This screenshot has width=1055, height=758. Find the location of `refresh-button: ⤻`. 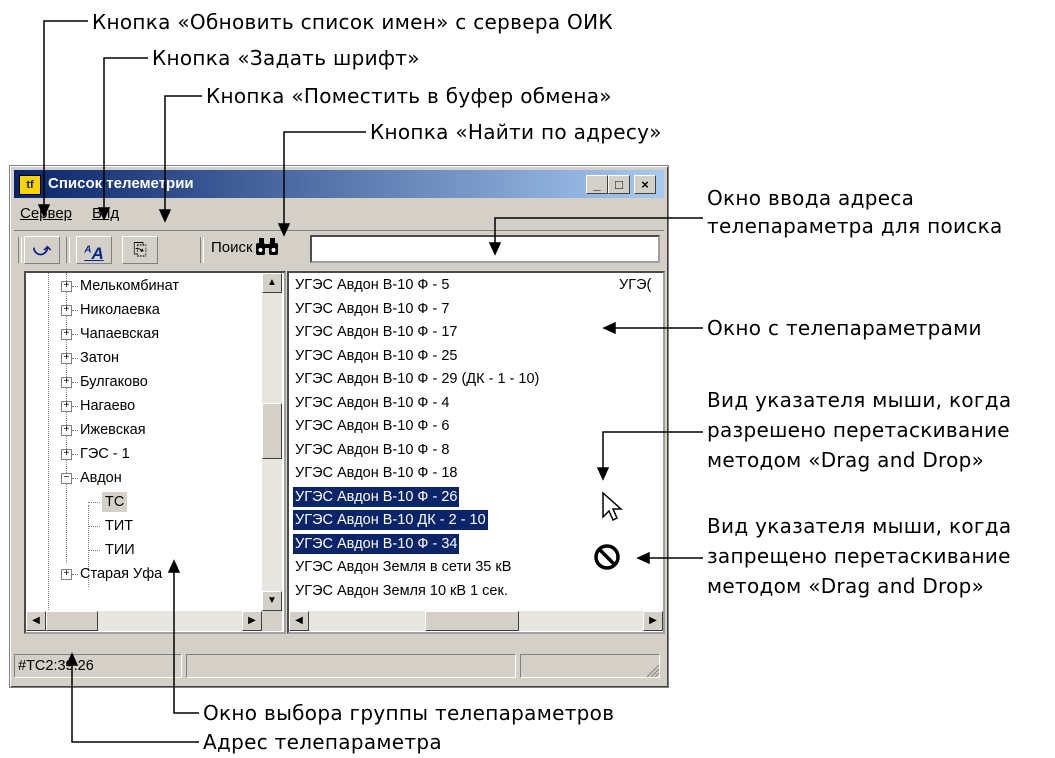

refresh-button: ⤻ is located at coordinates (42, 250).